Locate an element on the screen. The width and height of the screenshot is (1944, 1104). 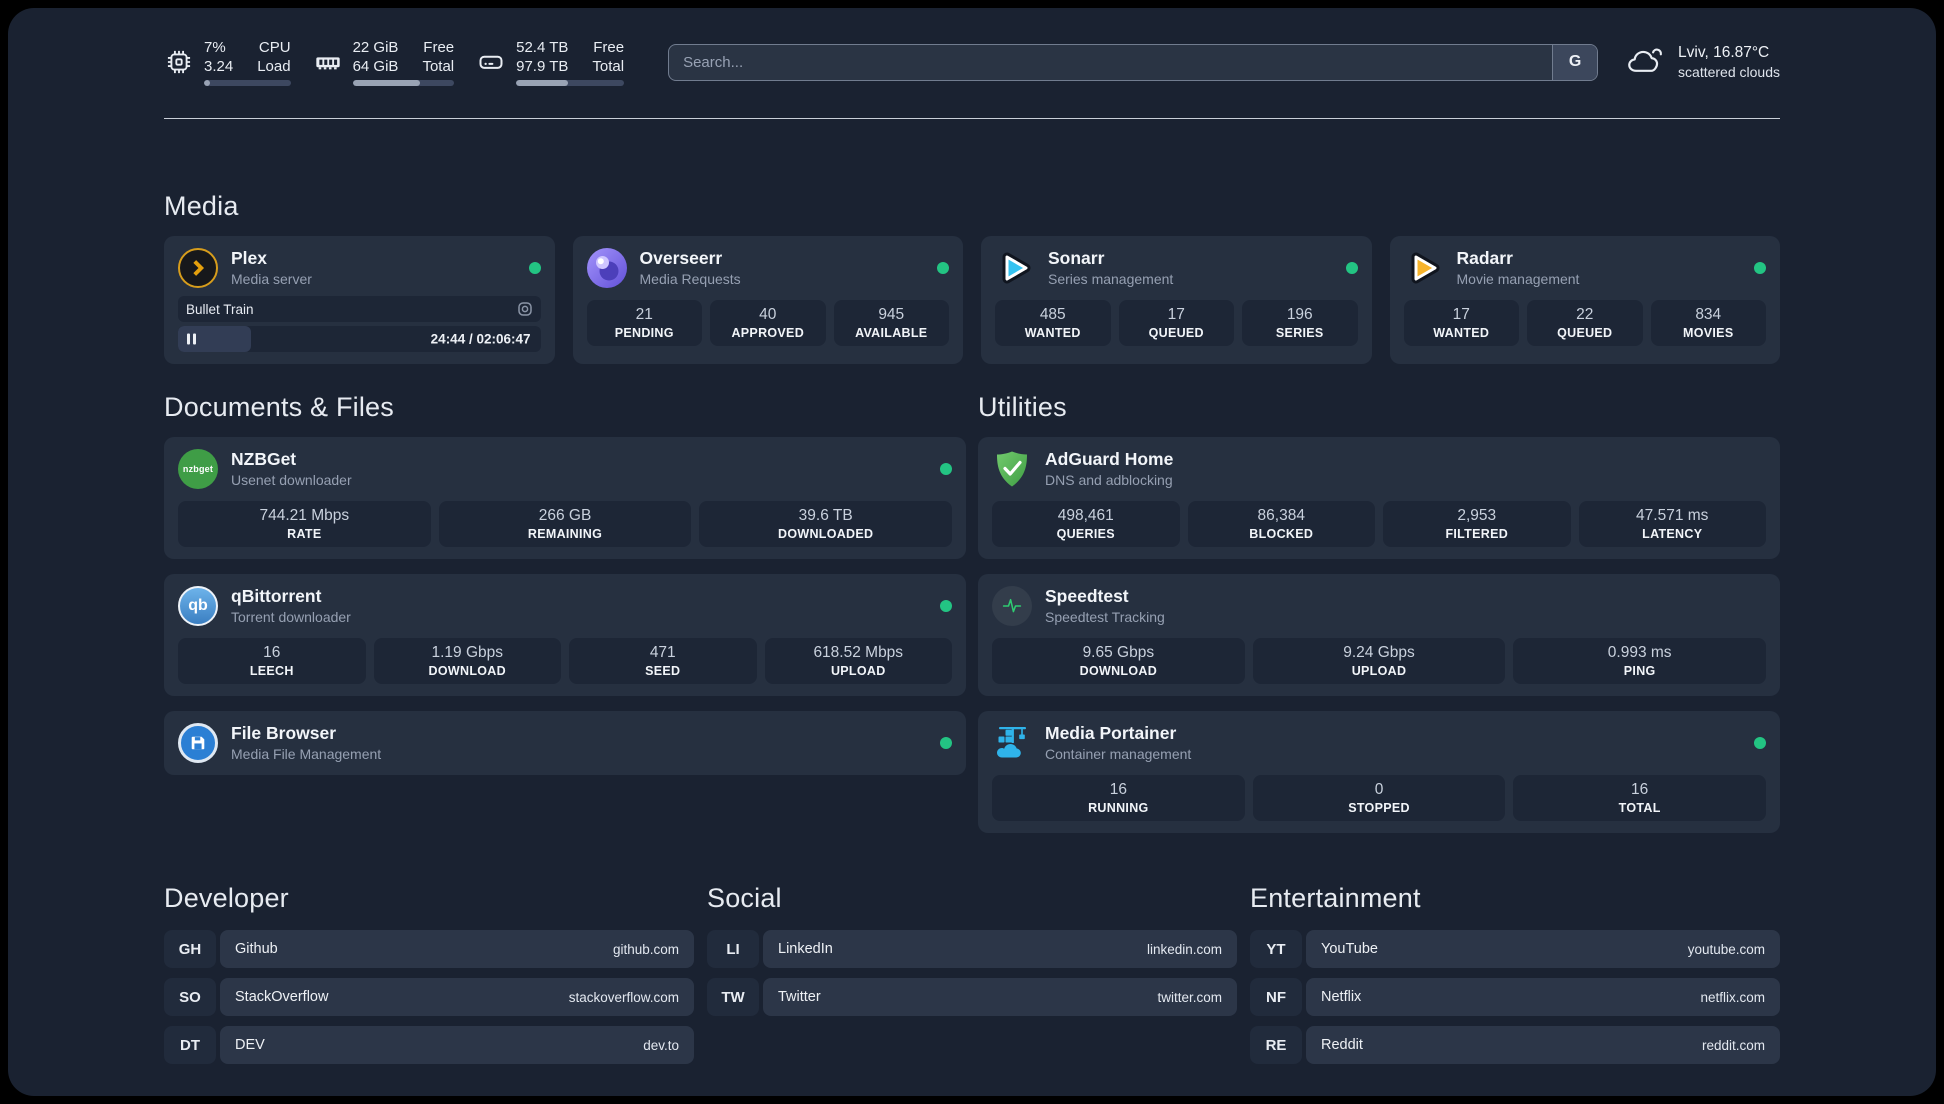
stat-box: 9.24 Gbps UPLOAD is located at coordinates (1379, 661).